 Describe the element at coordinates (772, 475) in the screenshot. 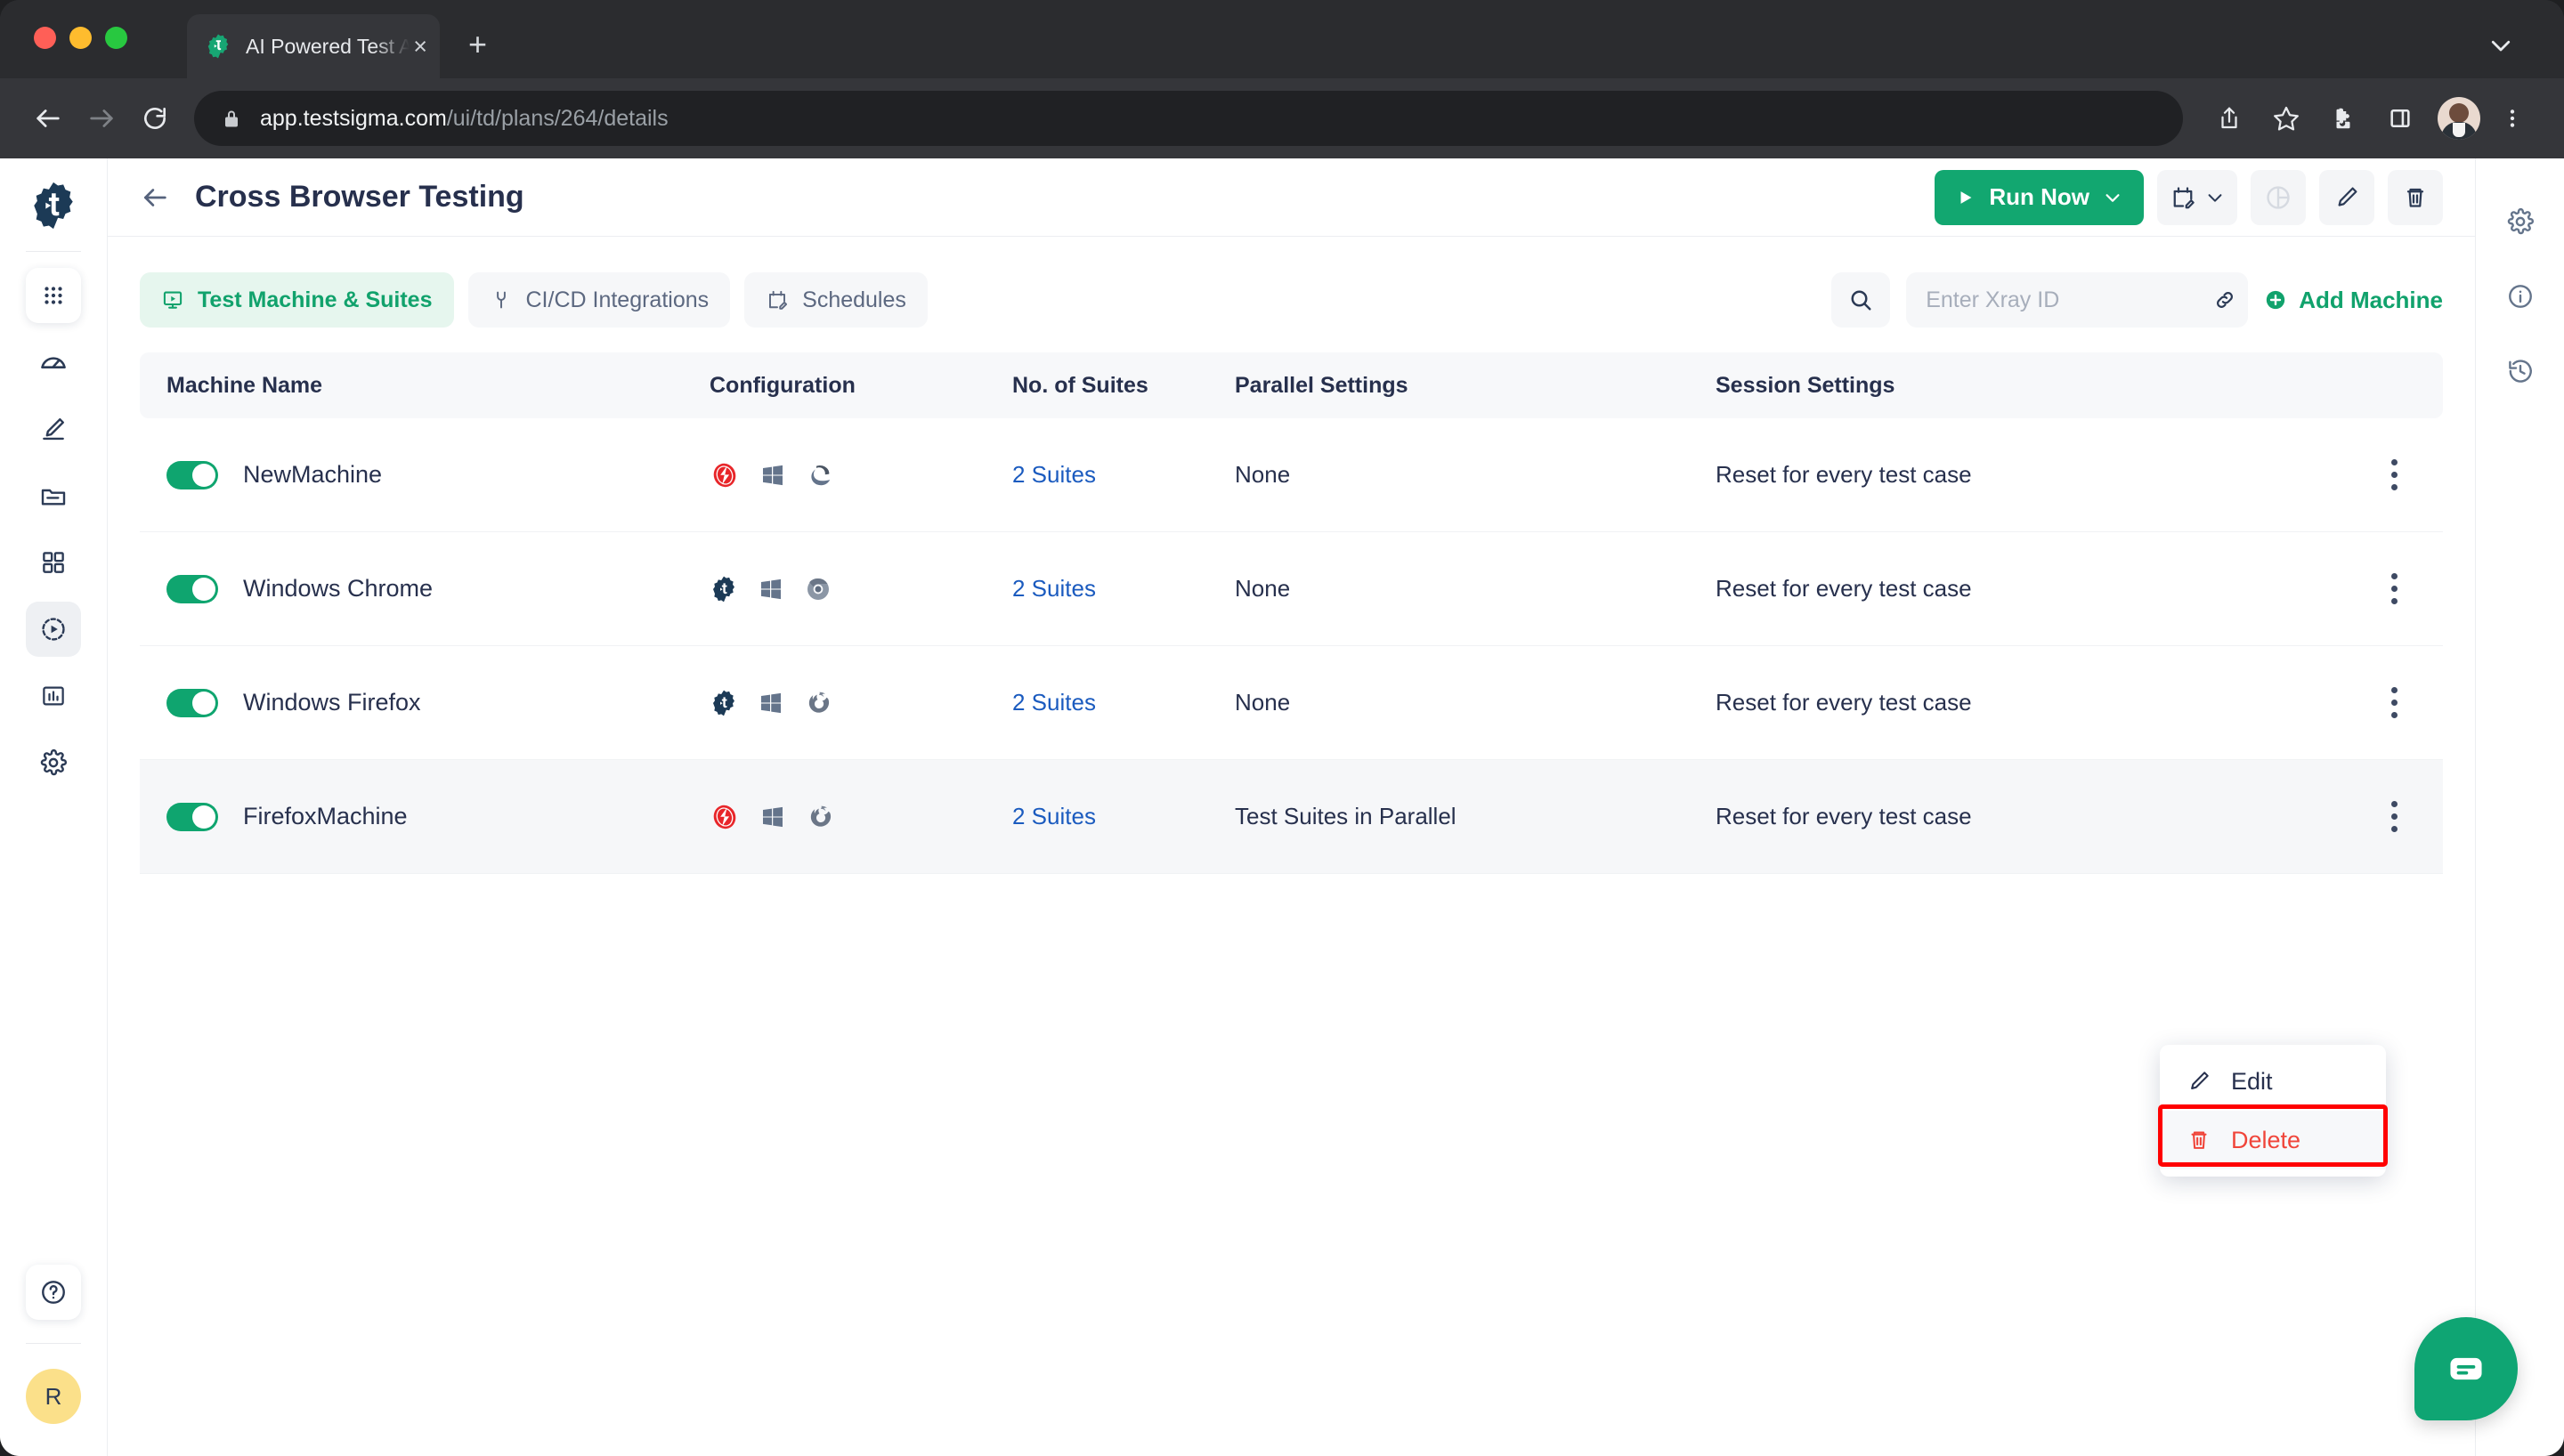

I see `windows-icon` at that location.